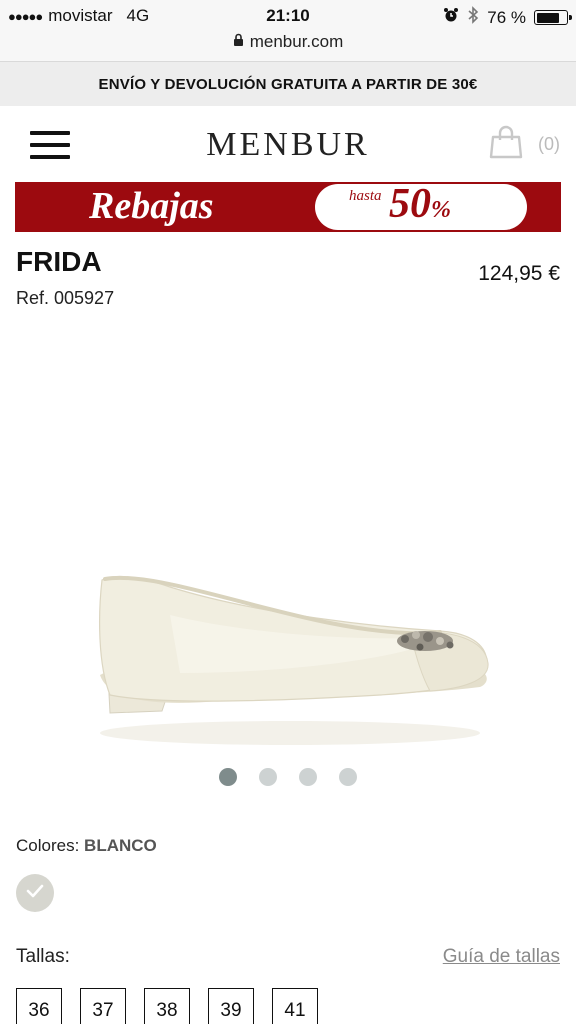 Image resolution: width=576 pixels, height=1024 pixels. Describe the element at coordinates (506, 144) in the screenshot. I see `shopping-bag-icon` at that location.